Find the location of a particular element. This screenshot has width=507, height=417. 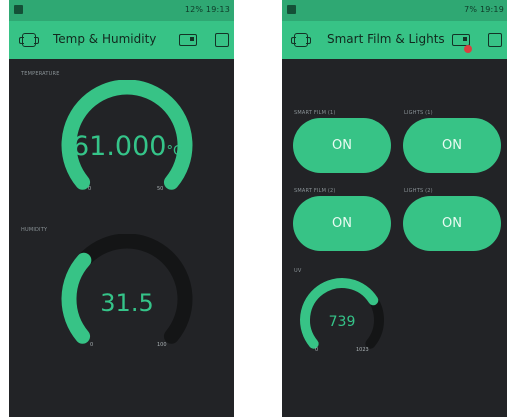

status-bar: 7% 19:19 is located at coordinates (394, 10).